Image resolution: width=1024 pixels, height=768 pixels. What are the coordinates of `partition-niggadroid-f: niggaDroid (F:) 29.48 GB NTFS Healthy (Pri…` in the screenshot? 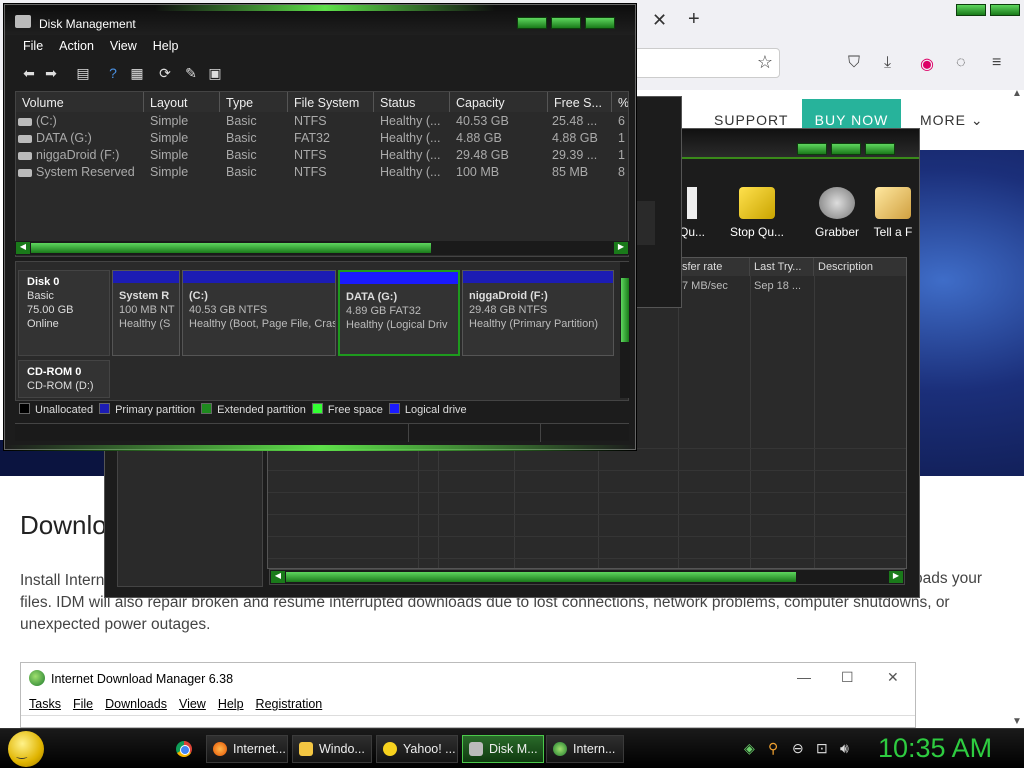 It's located at (538, 313).